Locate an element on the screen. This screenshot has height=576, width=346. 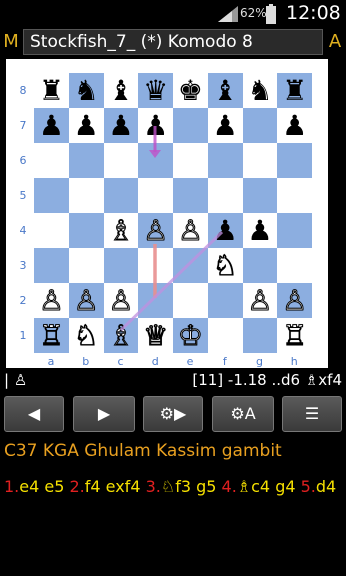
piece-a1: ♖ is located at coordinates (51, 335).